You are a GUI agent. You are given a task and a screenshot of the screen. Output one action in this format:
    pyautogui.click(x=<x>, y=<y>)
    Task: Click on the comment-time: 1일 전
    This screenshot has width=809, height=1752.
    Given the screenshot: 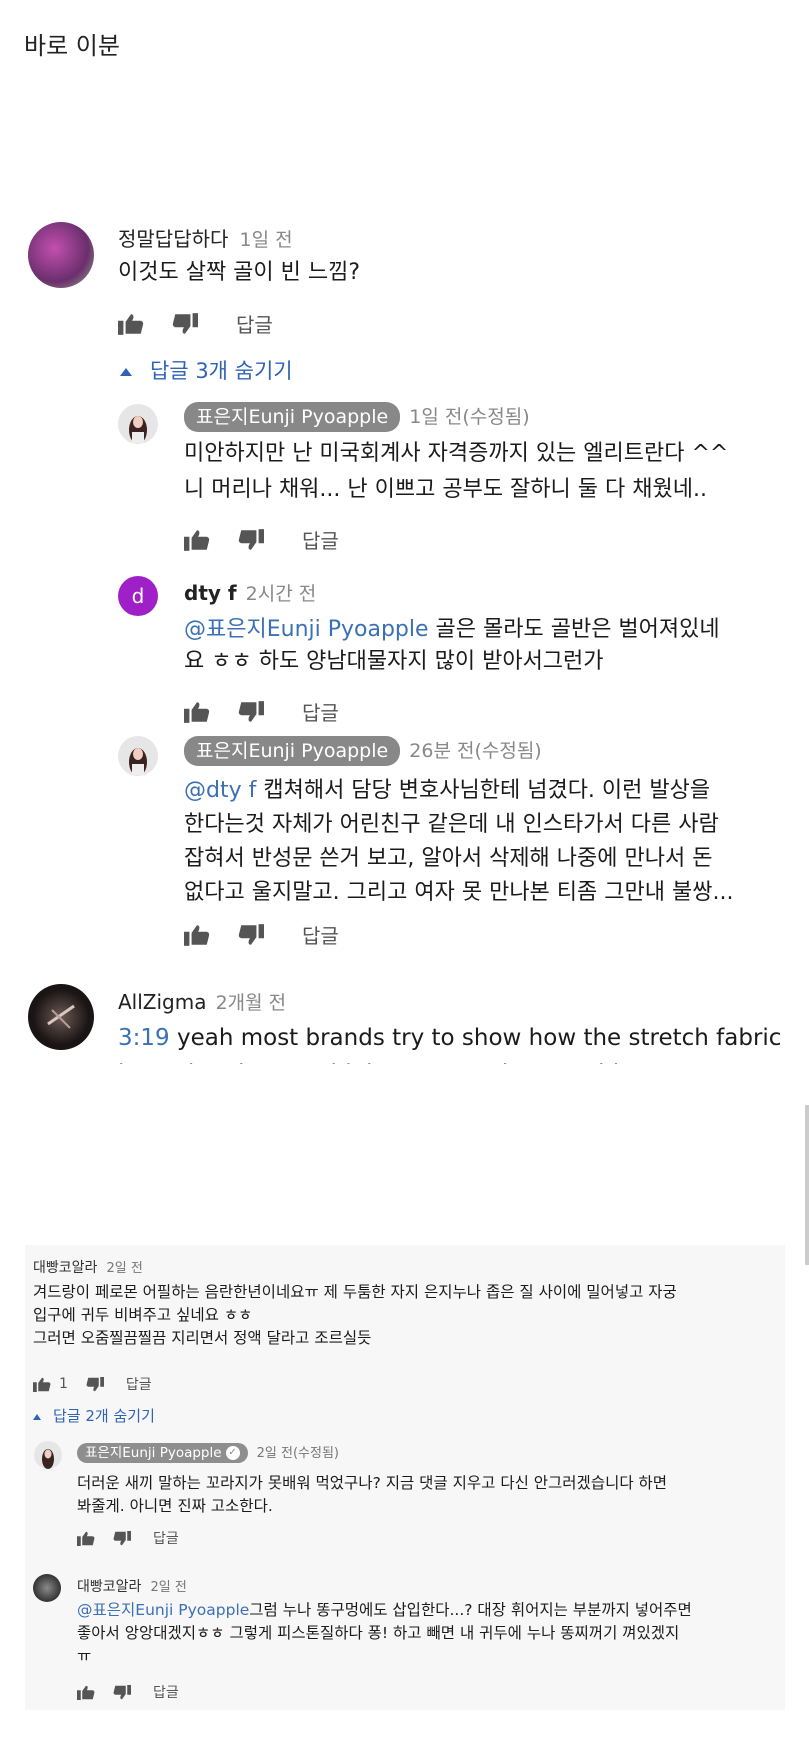 What is the action you would take?
    pyautogui.click(x=266, y=240)
    